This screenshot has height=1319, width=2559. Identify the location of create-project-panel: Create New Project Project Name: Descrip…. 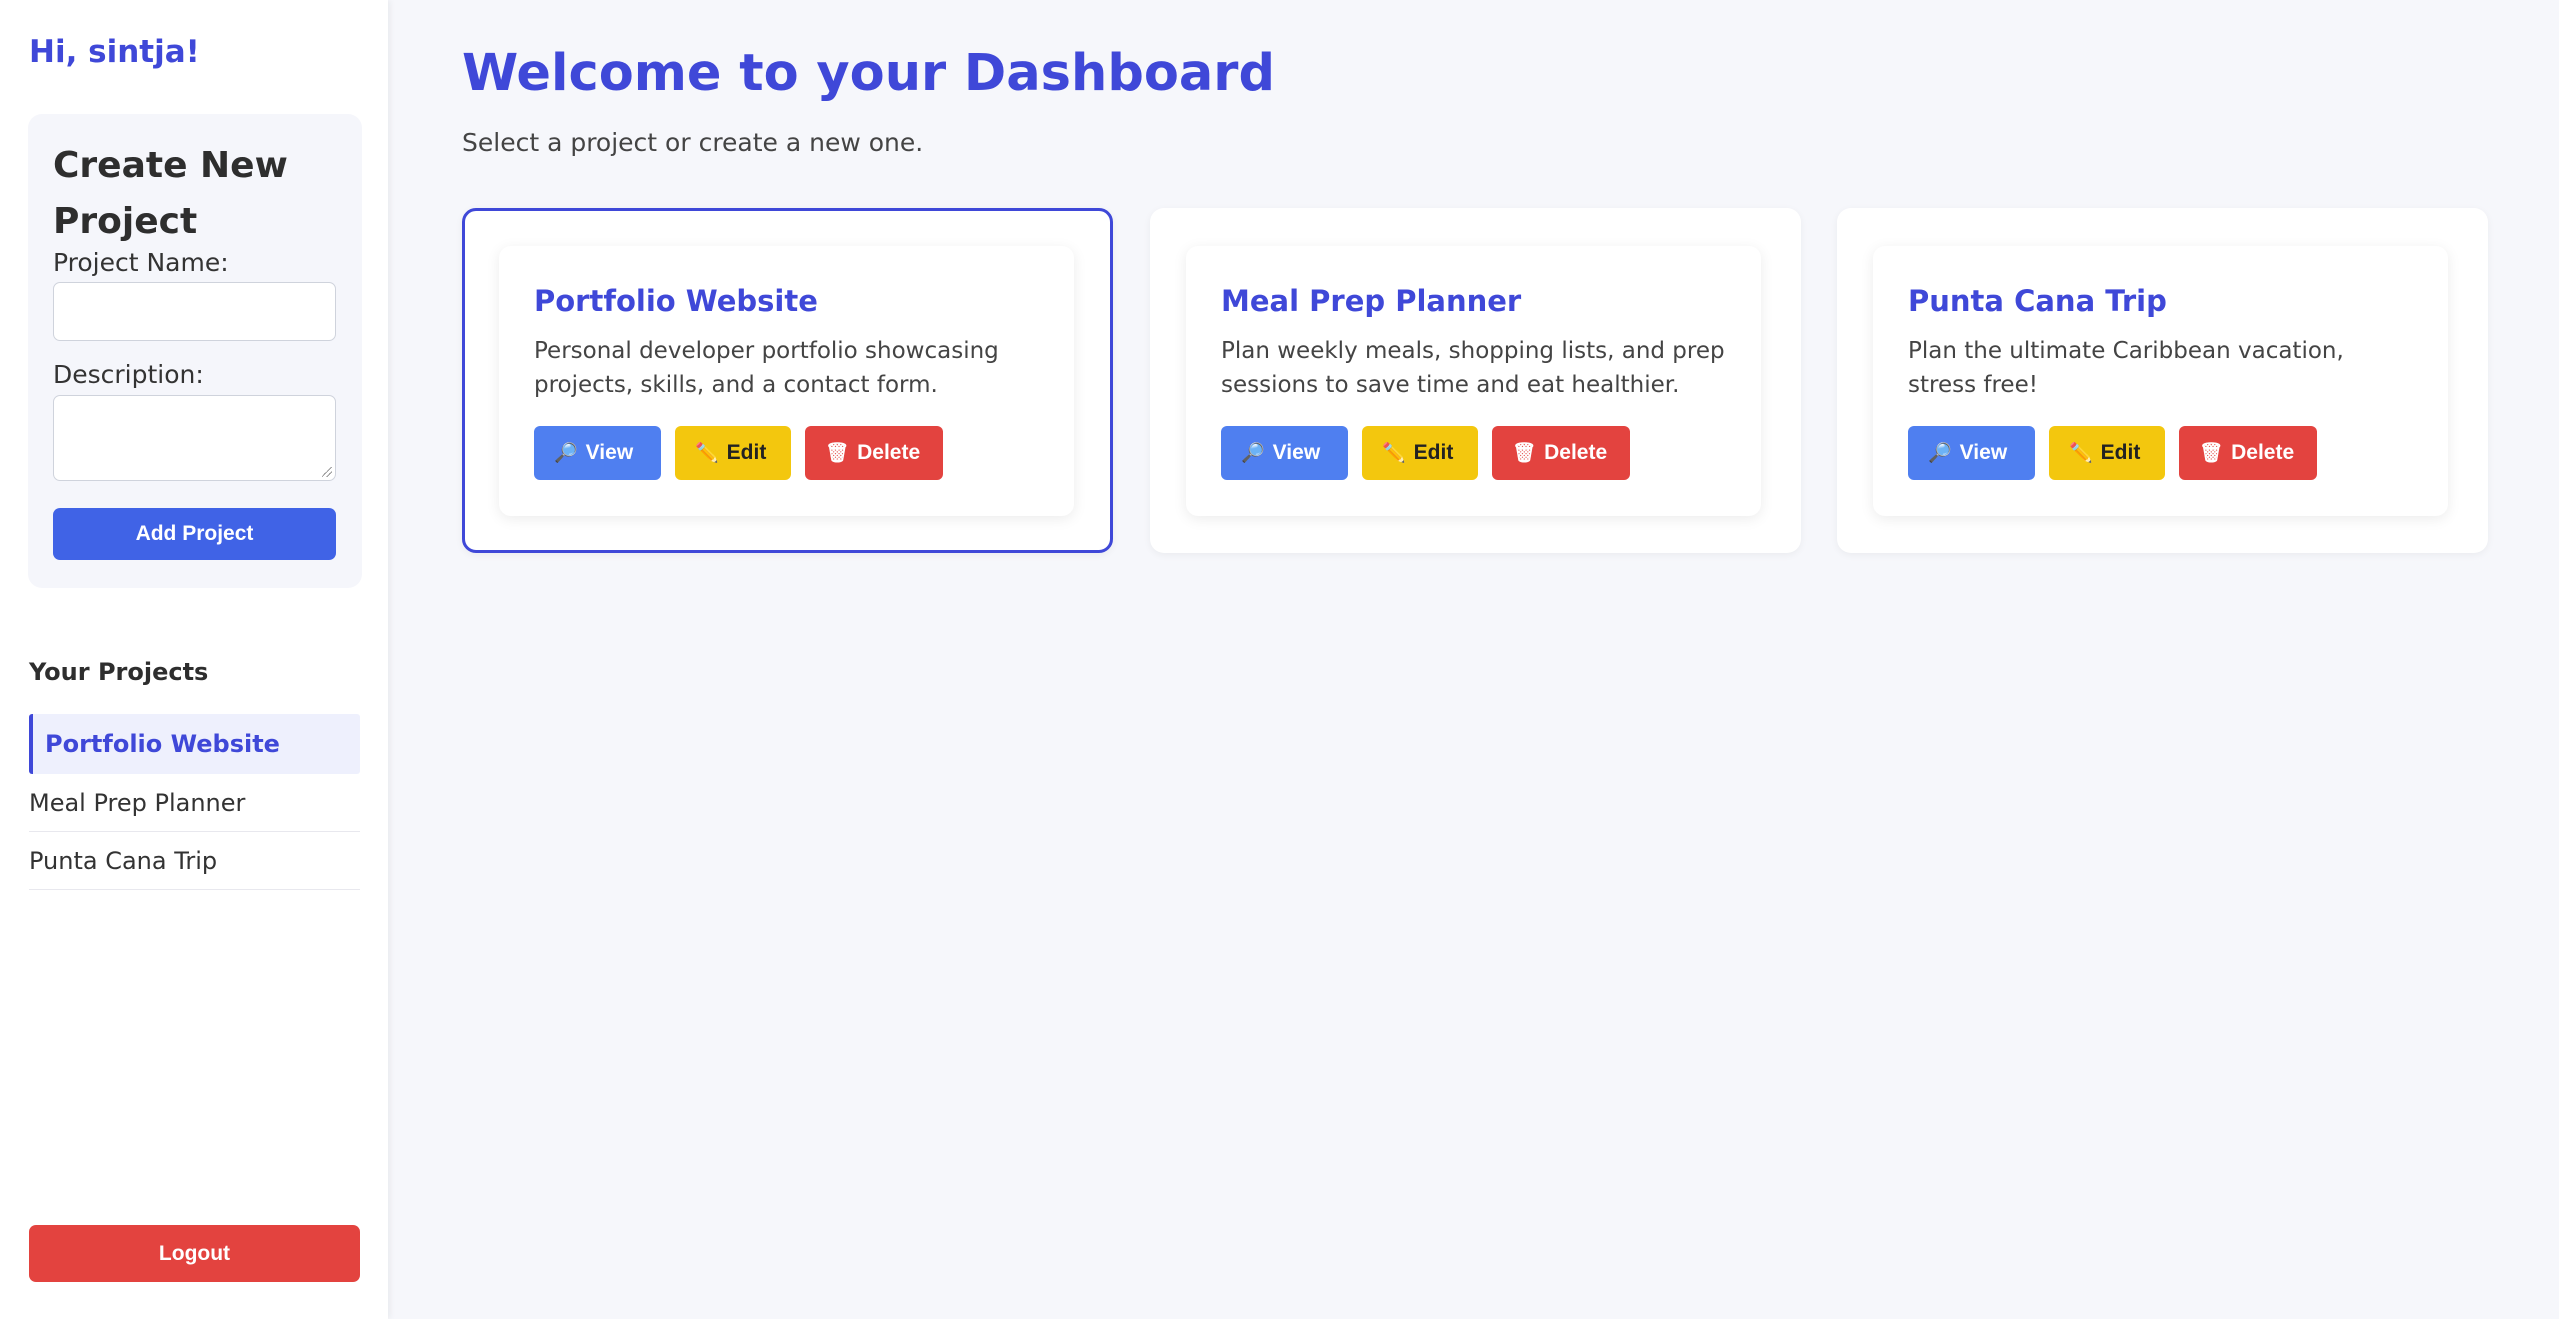
(195, 351).